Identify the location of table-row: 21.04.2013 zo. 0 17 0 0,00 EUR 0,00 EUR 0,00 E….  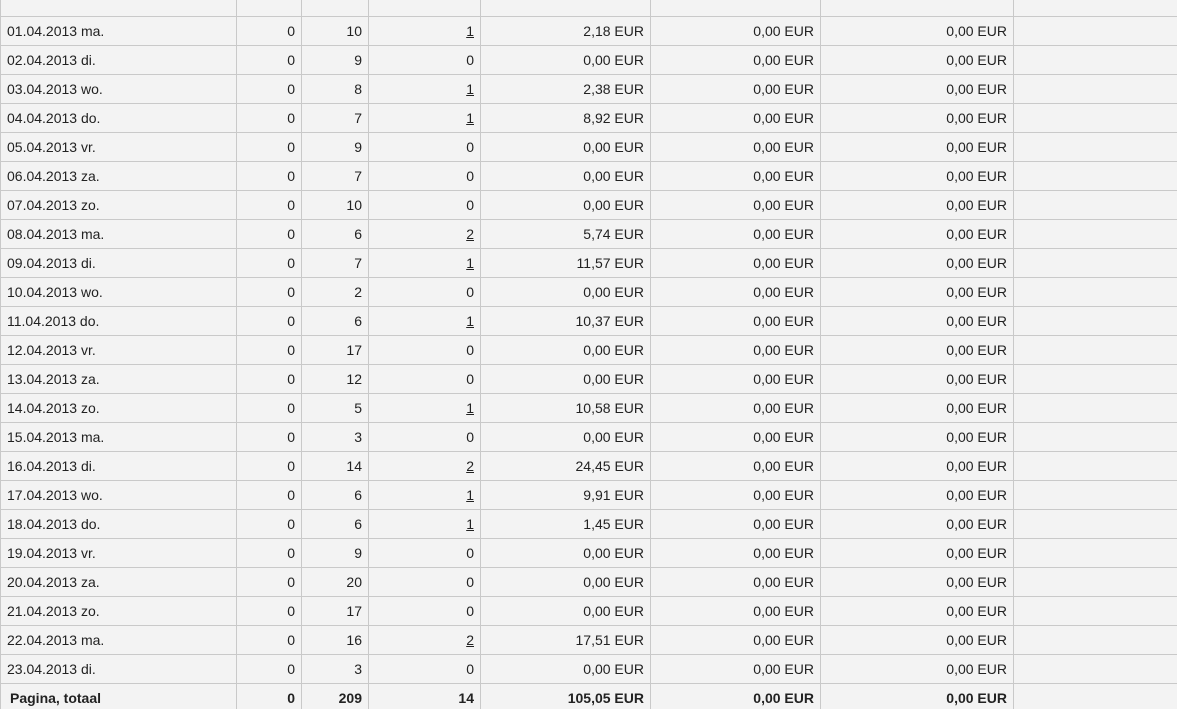
(588, 611).